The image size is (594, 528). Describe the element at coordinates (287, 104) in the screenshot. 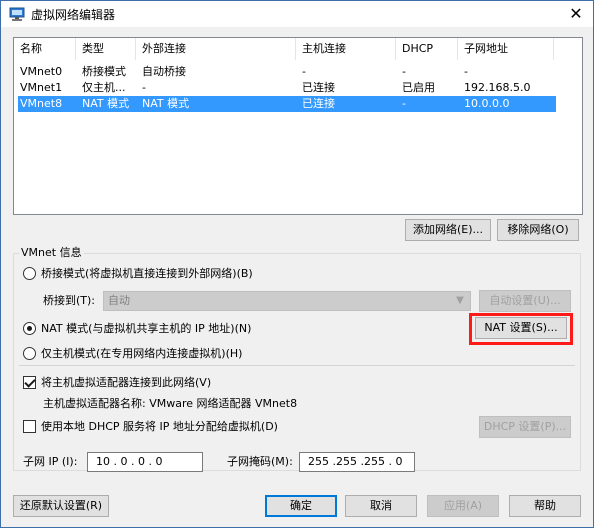

I see `list-row-vmnet8: VMnet8 NAT 模式 NAT 模式 已连接 - 10.0.0.0` at that location.